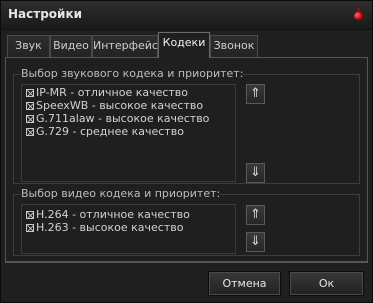  I want to click on video-move-down-button: ⇓, so click(255, 242).